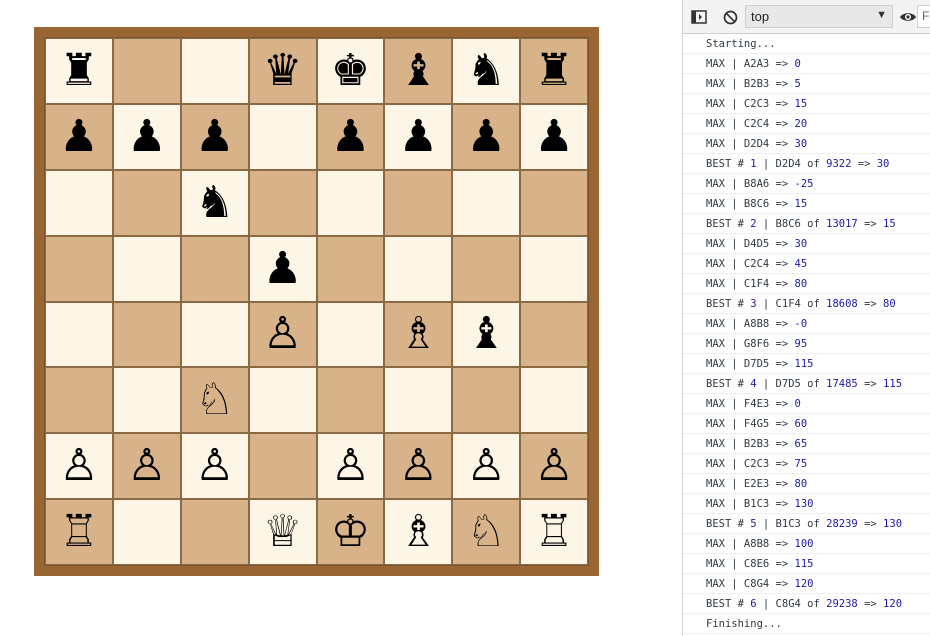 This screenshot has width=930, height=636. Describe the element at coordinates (418, 268) in the screenshot. I see `square-f5` at that location.